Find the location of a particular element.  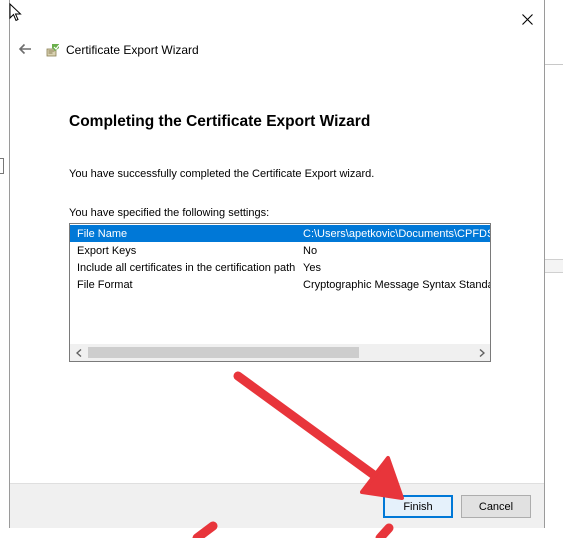

horizontal-scrollbar is located at coordinates (280, 352).